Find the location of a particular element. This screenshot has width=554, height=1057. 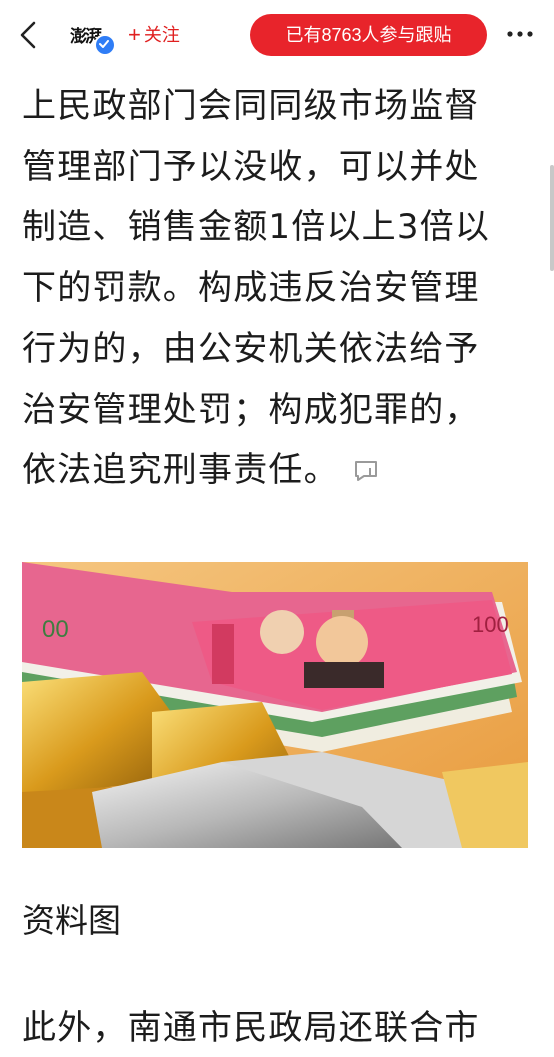

article-line: 制造、销售金额1倍以上3倍以 is located at coordinates (256, 227).